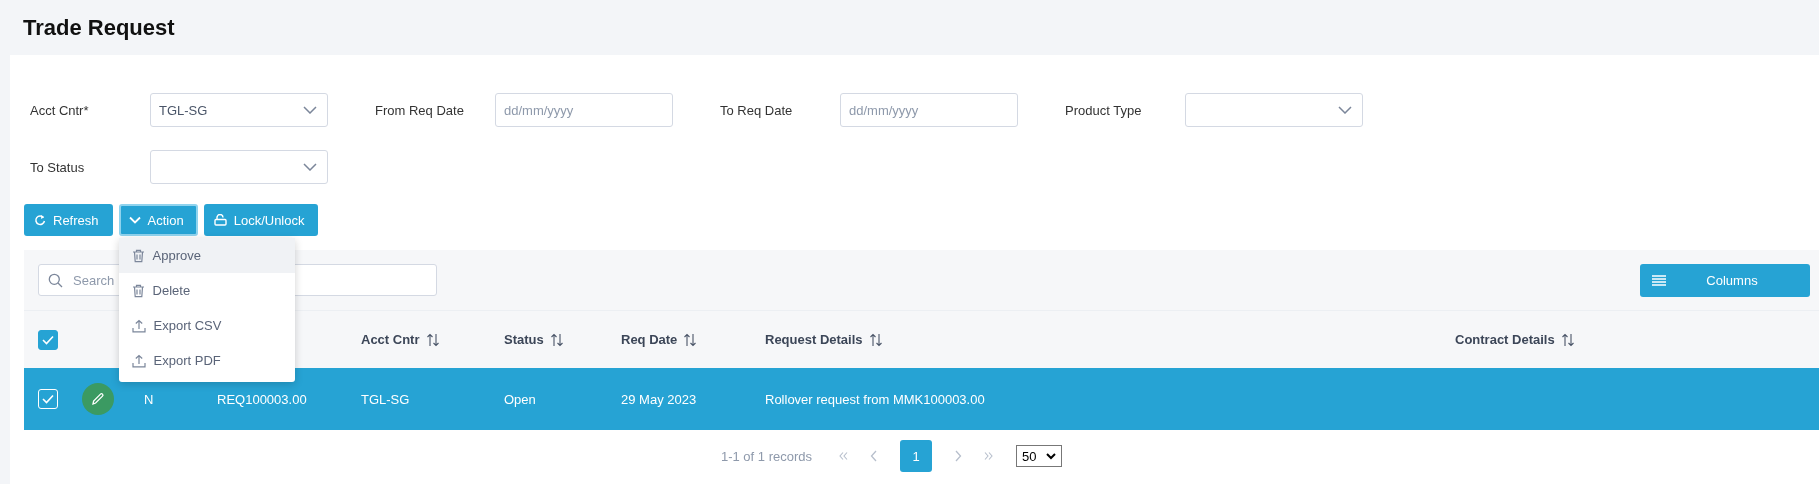  Describe the element at coordinates (875, 399) in the screenshot. I see `table-cell: Rollover request from MMK100003.00` at that location.